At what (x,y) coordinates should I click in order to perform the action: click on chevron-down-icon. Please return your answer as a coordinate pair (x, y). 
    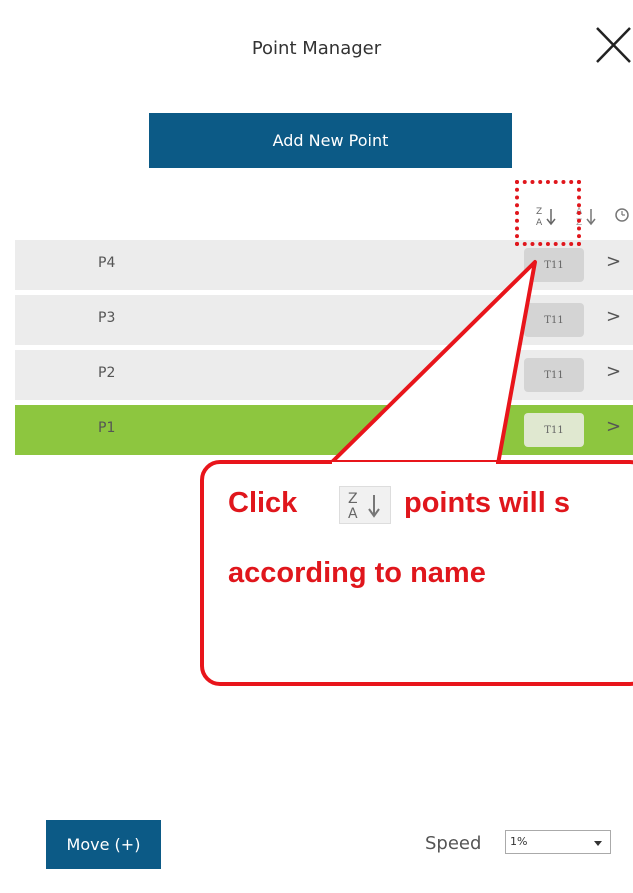
    Looking at the image, I should click on (598, 843).